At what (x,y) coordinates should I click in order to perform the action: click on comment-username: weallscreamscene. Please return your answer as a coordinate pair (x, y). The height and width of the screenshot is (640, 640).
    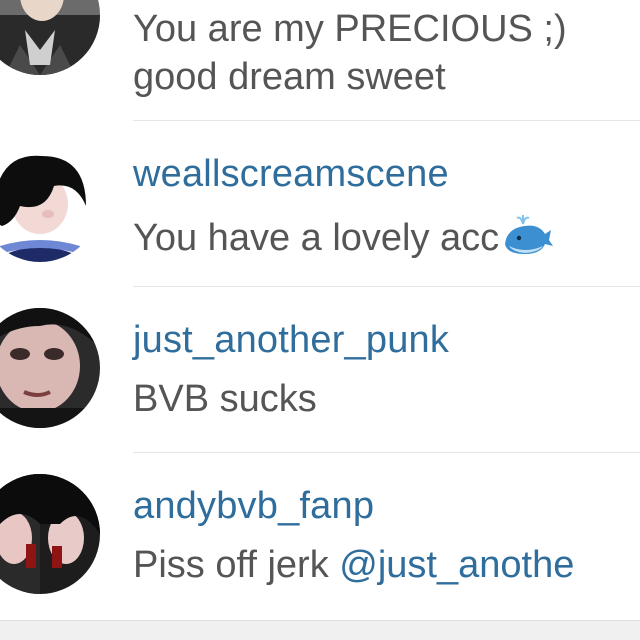
    Looking at the image, I should click on (291, 174).